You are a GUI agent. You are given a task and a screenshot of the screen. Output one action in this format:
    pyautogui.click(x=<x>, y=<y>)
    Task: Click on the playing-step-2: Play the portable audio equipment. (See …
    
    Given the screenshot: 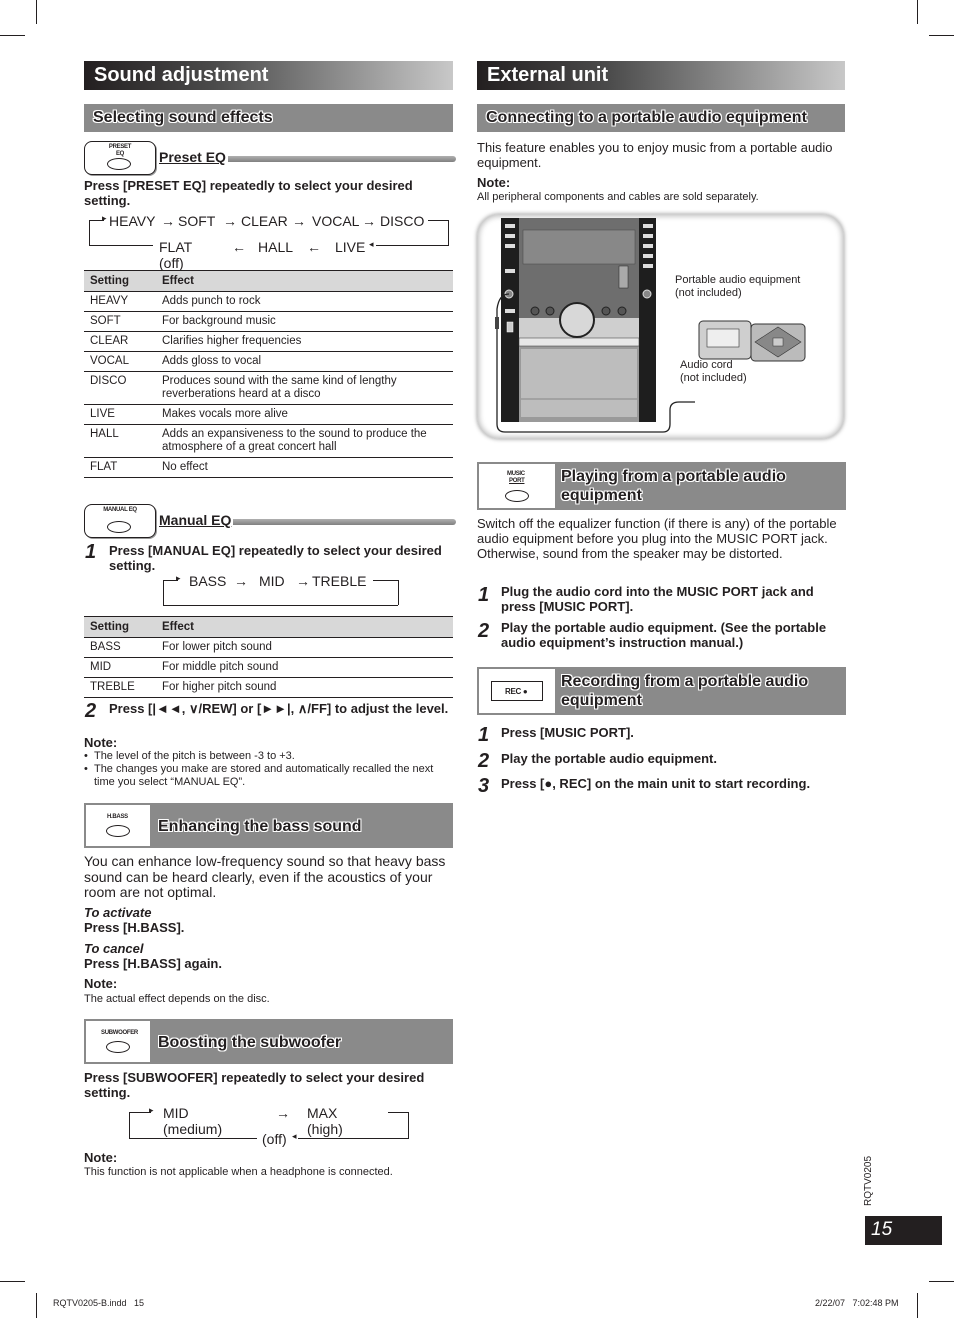 What is the action you would take?
    pyautogui.click(x=664, y=635)
    